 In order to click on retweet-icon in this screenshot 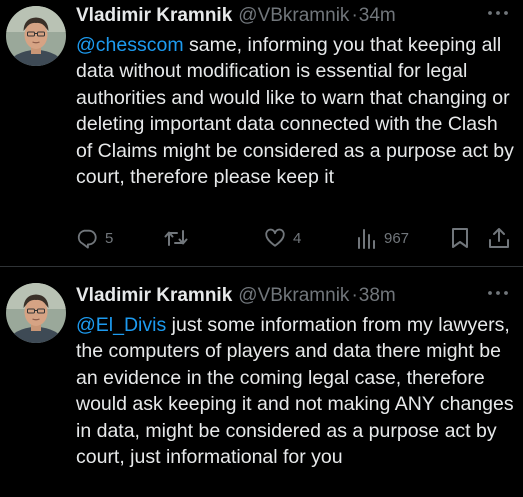, I will do `click(176, 238)`.